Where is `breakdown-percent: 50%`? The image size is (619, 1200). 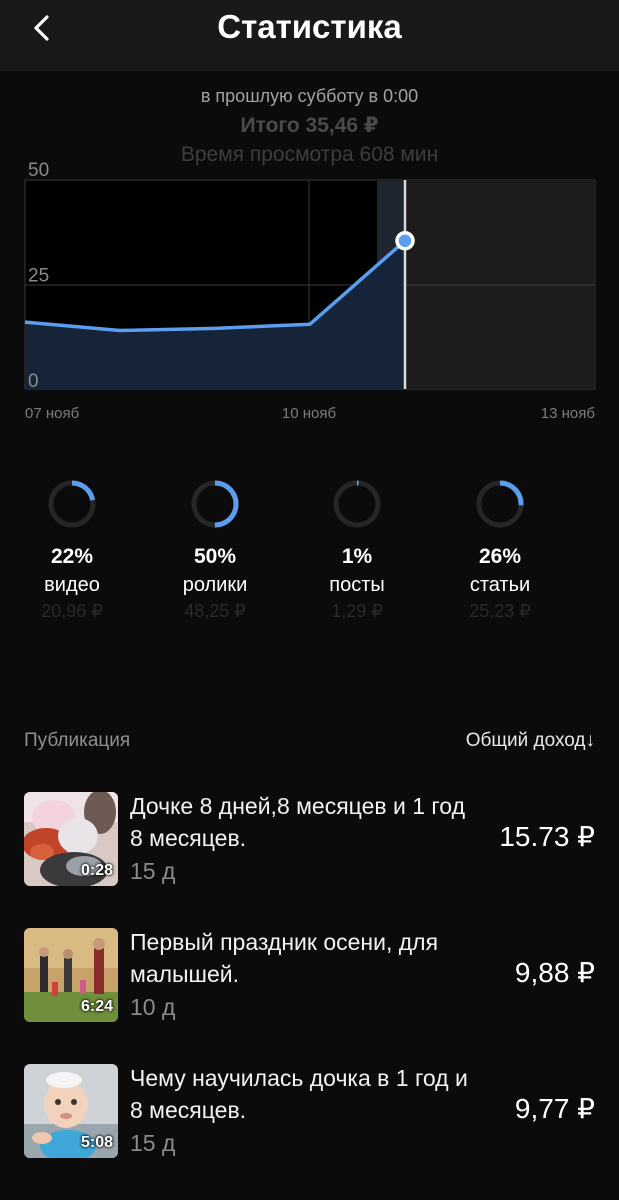
breakdown-percent: 50% is located at coordinates (215, 556).